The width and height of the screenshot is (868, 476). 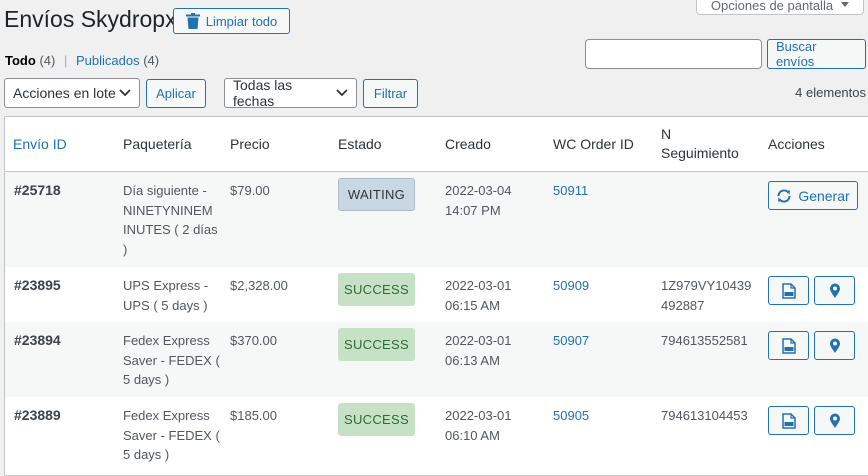 What do you see at coordinates (40, 144) in the screenshot?
I see `column-header-id: Envío ID` at bounding box center [40, 144].